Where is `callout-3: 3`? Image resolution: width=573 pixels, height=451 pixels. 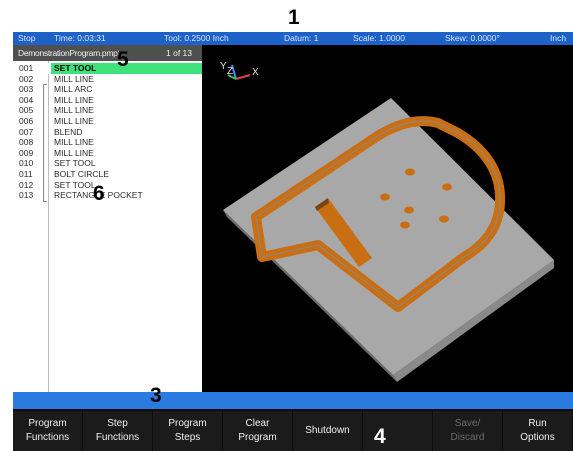
callout-3: 3 is located at coordinates (156, 395).